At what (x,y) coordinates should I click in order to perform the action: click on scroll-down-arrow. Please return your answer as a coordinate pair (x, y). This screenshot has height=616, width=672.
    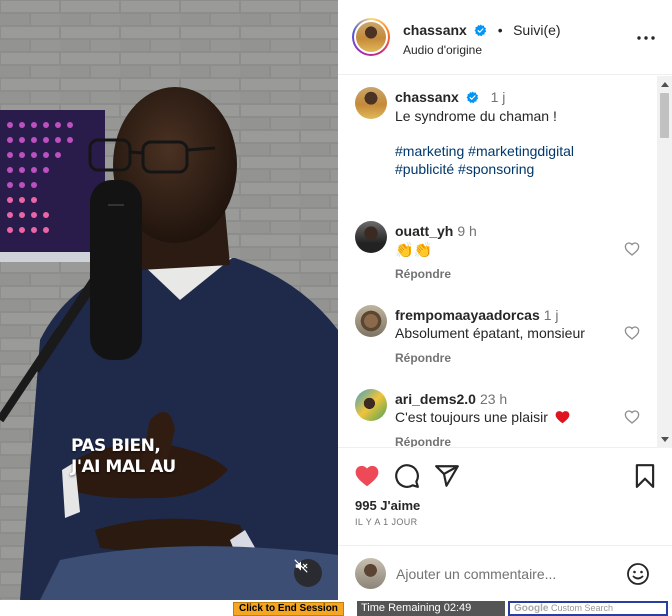
    Looking at the image, I should click on (665, 439).